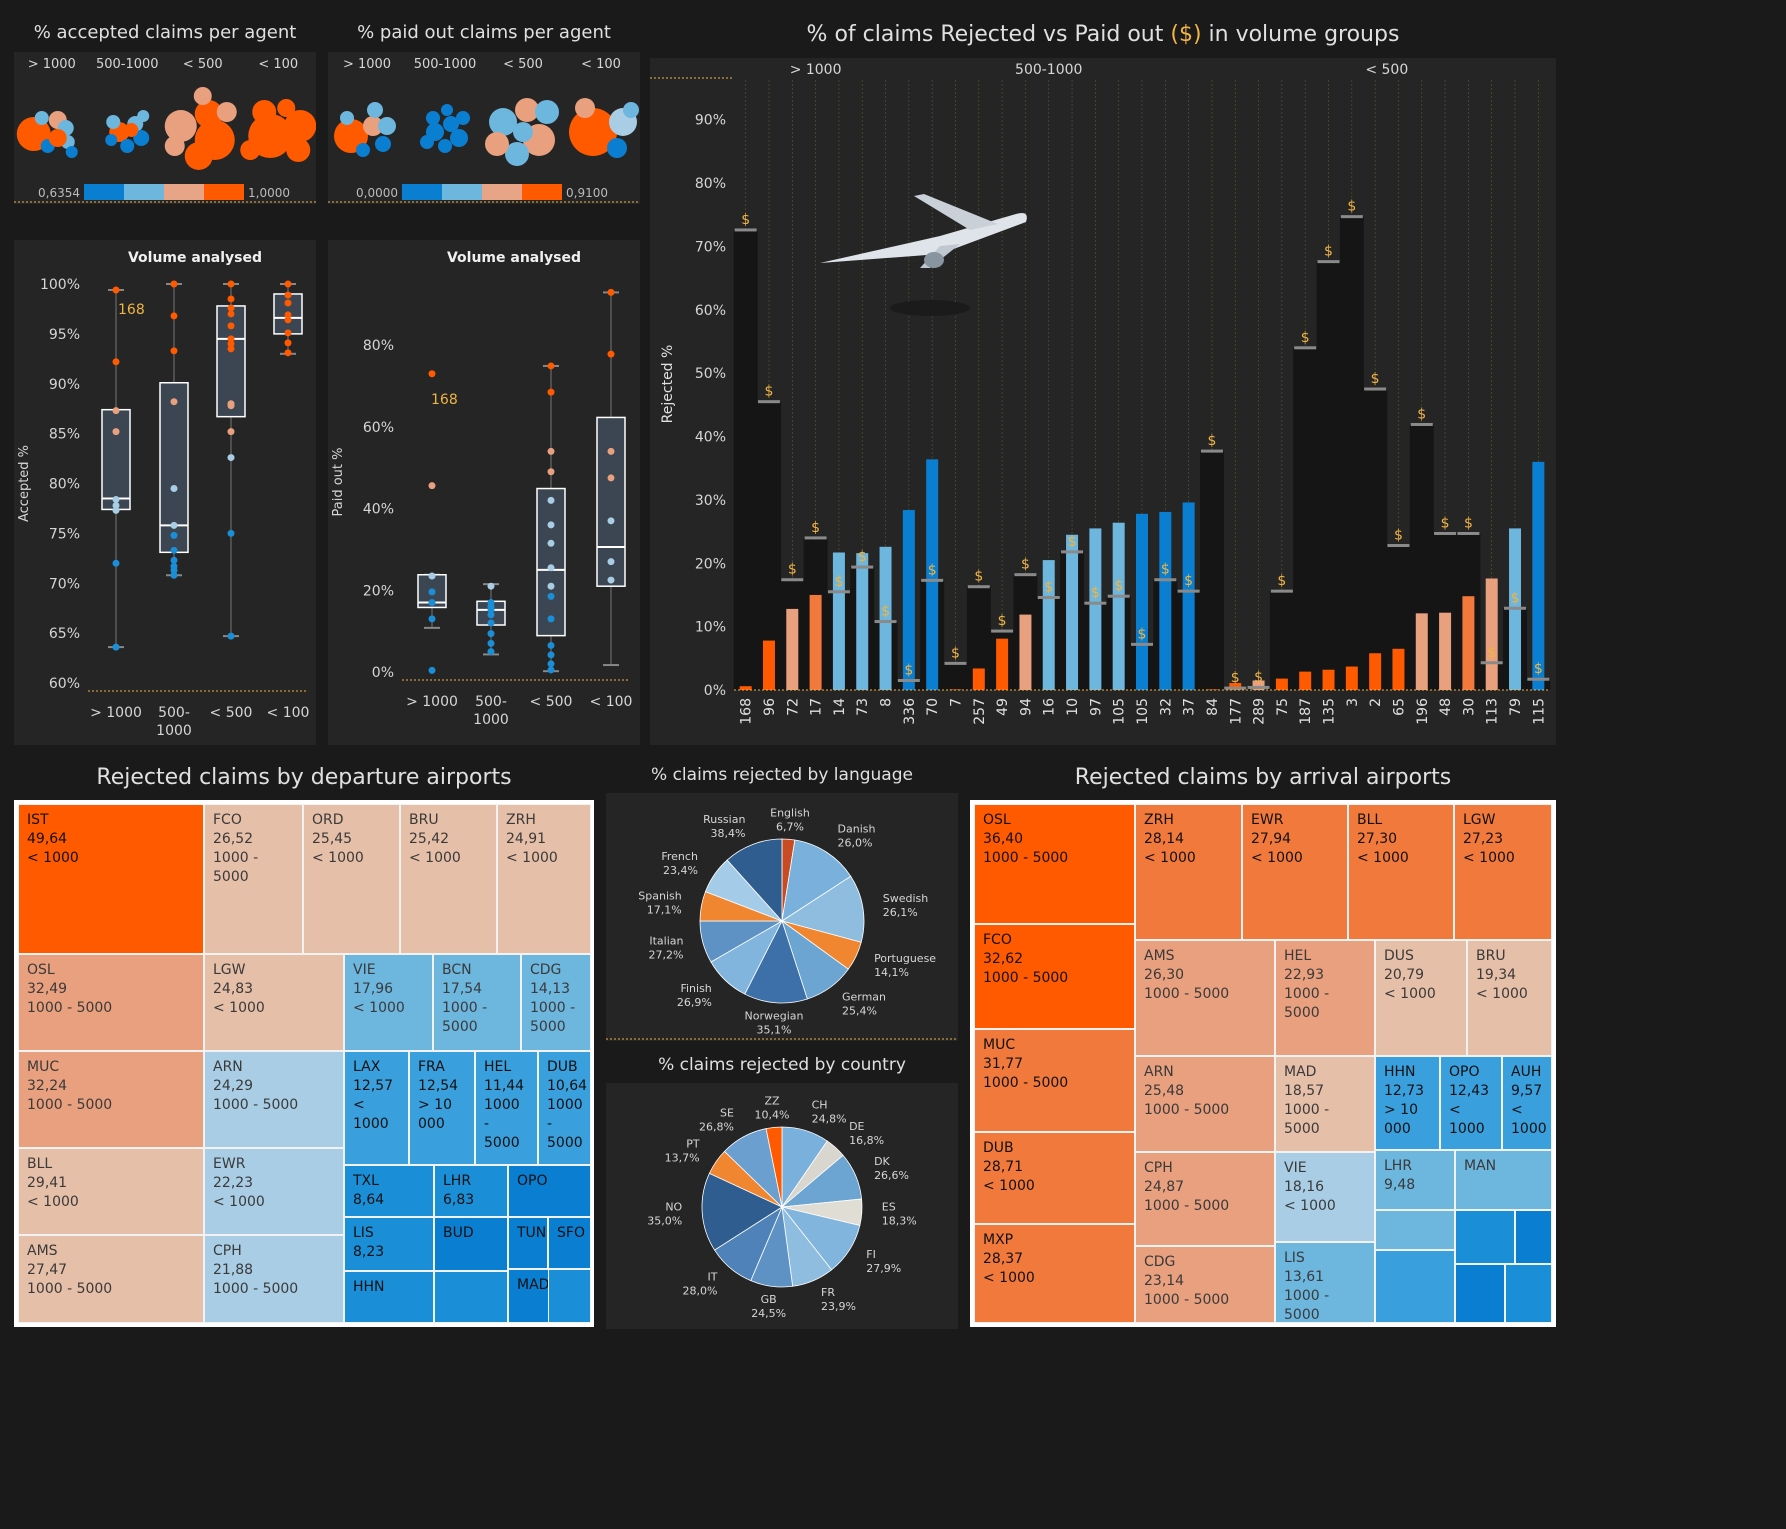 This screenshot has width=1786, height=1529. I want to click on treemap-cell-muc: MUC 31,77 1000 - 5000, so click(1054, 1080).